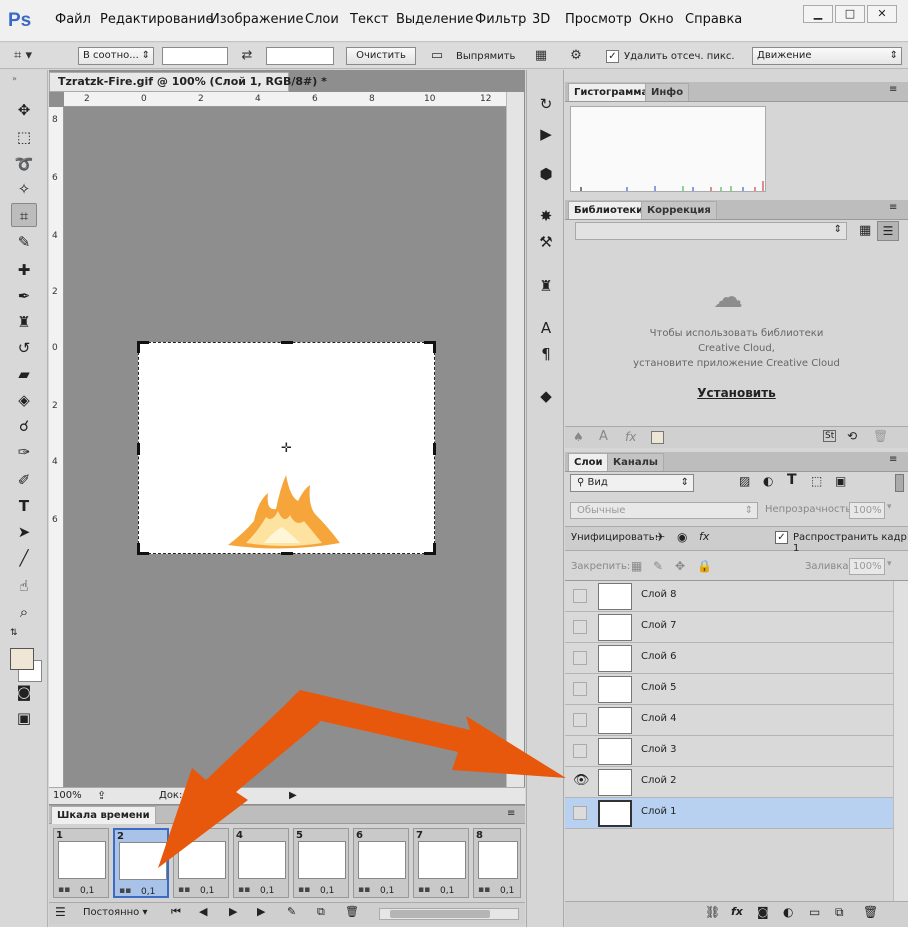 The height and width of the screenshot is (927, 908). What do you see at coordinates (233, 911) in the screenshot?
I see `play-icon: ▶` at bounding box center [233, 911].